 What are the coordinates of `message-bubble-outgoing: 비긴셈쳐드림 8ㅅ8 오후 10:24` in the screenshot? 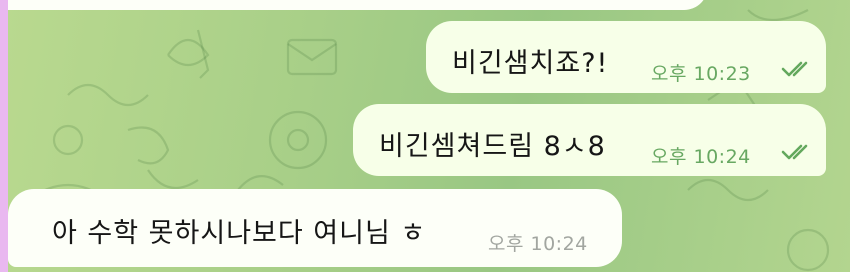 It's located at (589, 140).